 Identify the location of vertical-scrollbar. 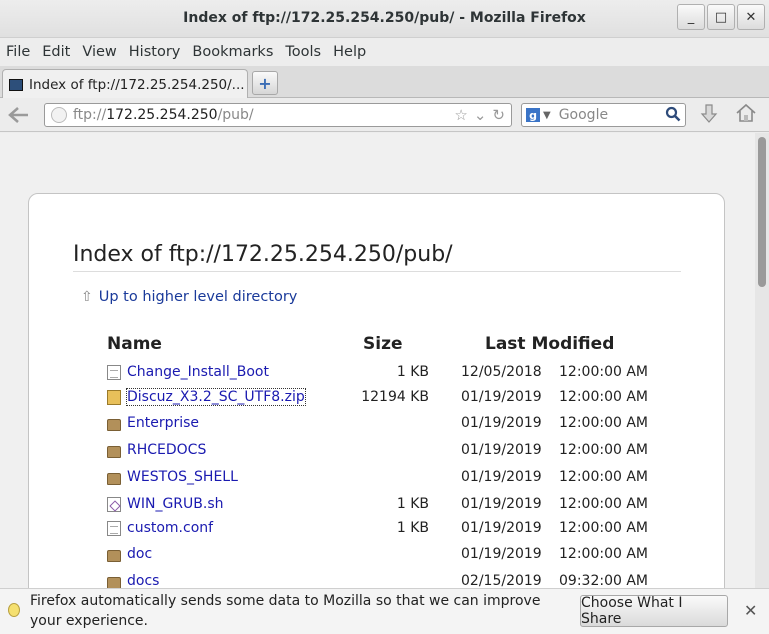
(762, 360).